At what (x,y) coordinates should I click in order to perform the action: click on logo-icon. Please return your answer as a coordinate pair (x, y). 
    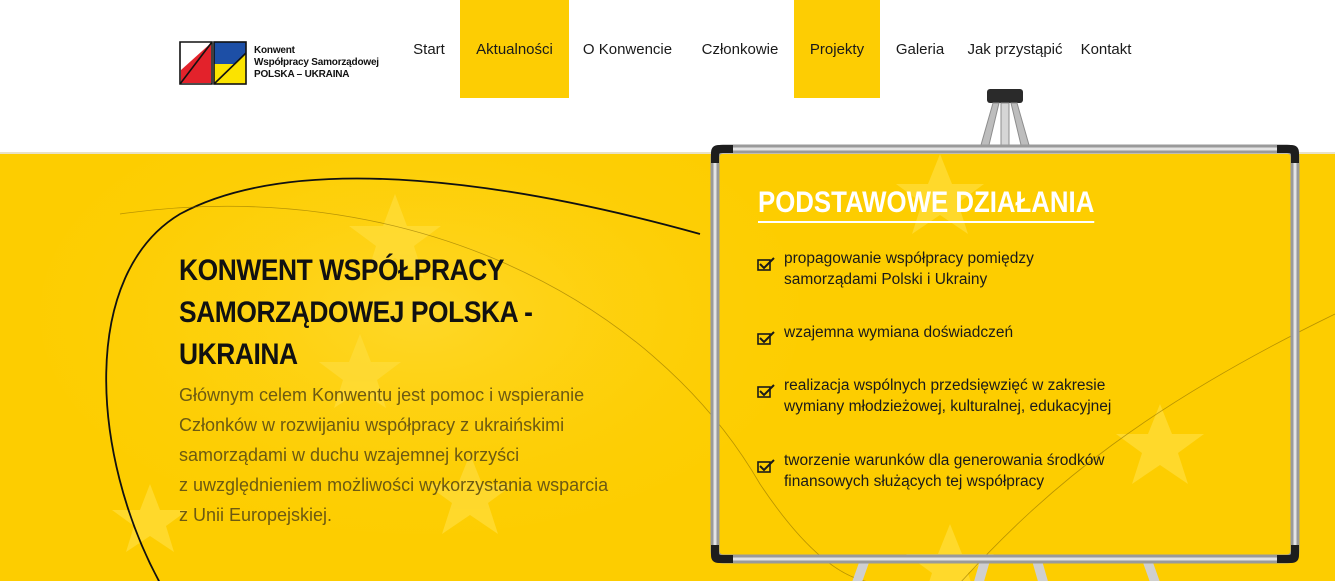
    Looking at the image, I should click on (213, 63).